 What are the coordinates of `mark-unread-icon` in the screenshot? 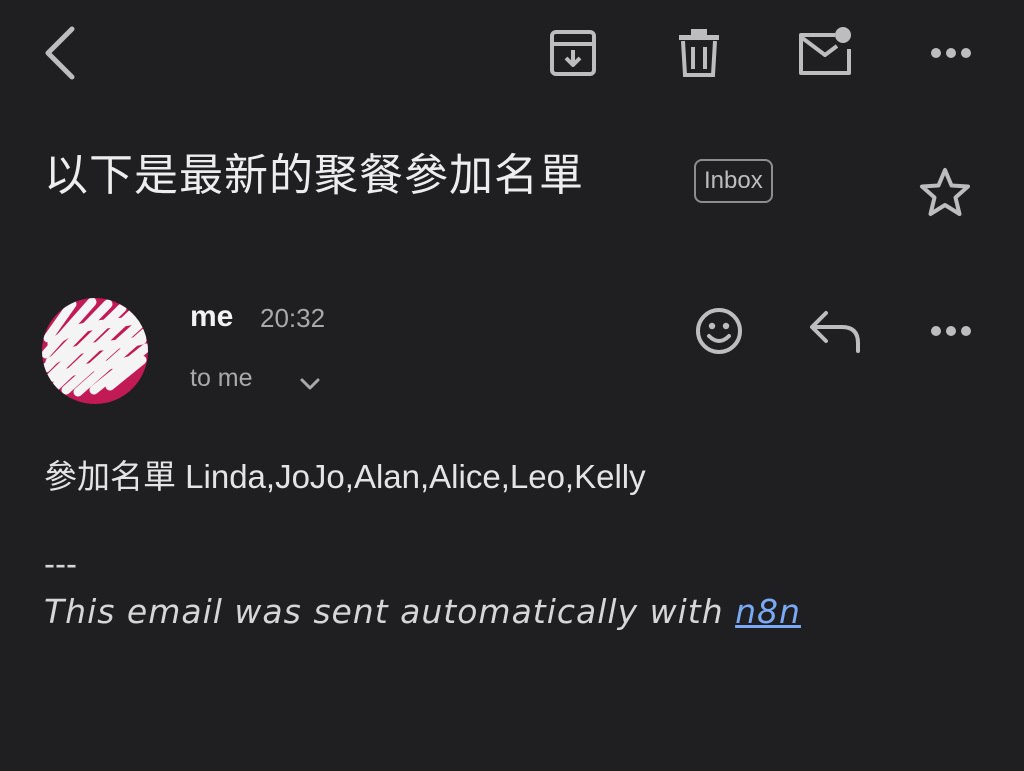 It's located at (825, 51).